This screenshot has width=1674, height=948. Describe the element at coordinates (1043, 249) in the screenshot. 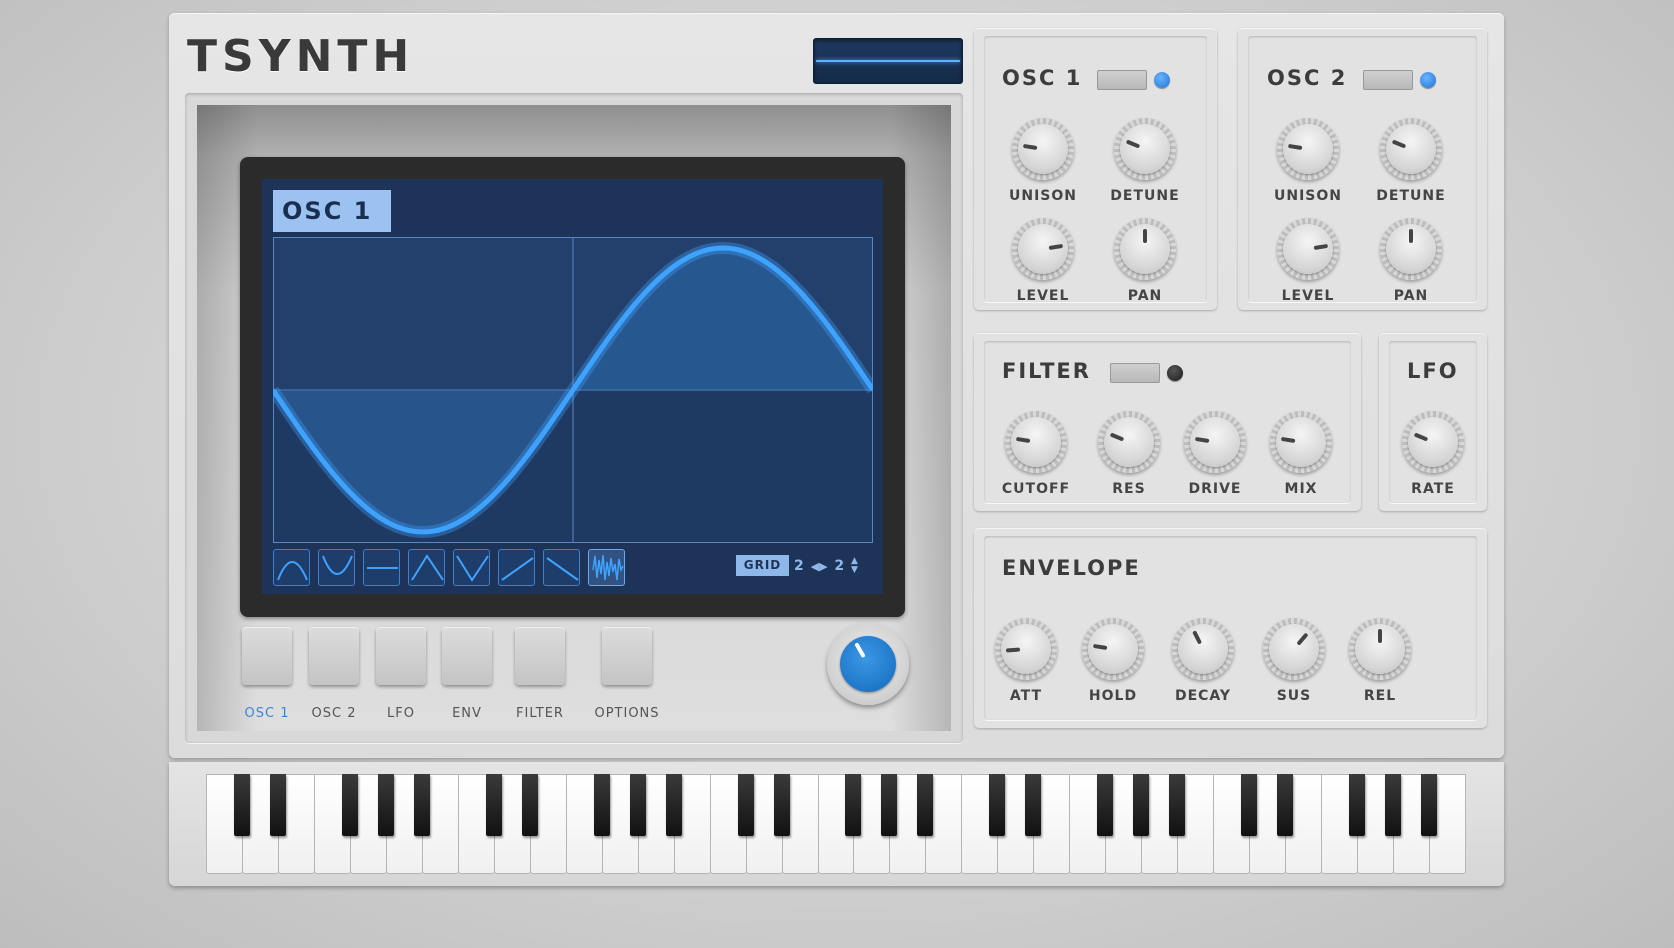

I see `osc1-level-knob` at that location.